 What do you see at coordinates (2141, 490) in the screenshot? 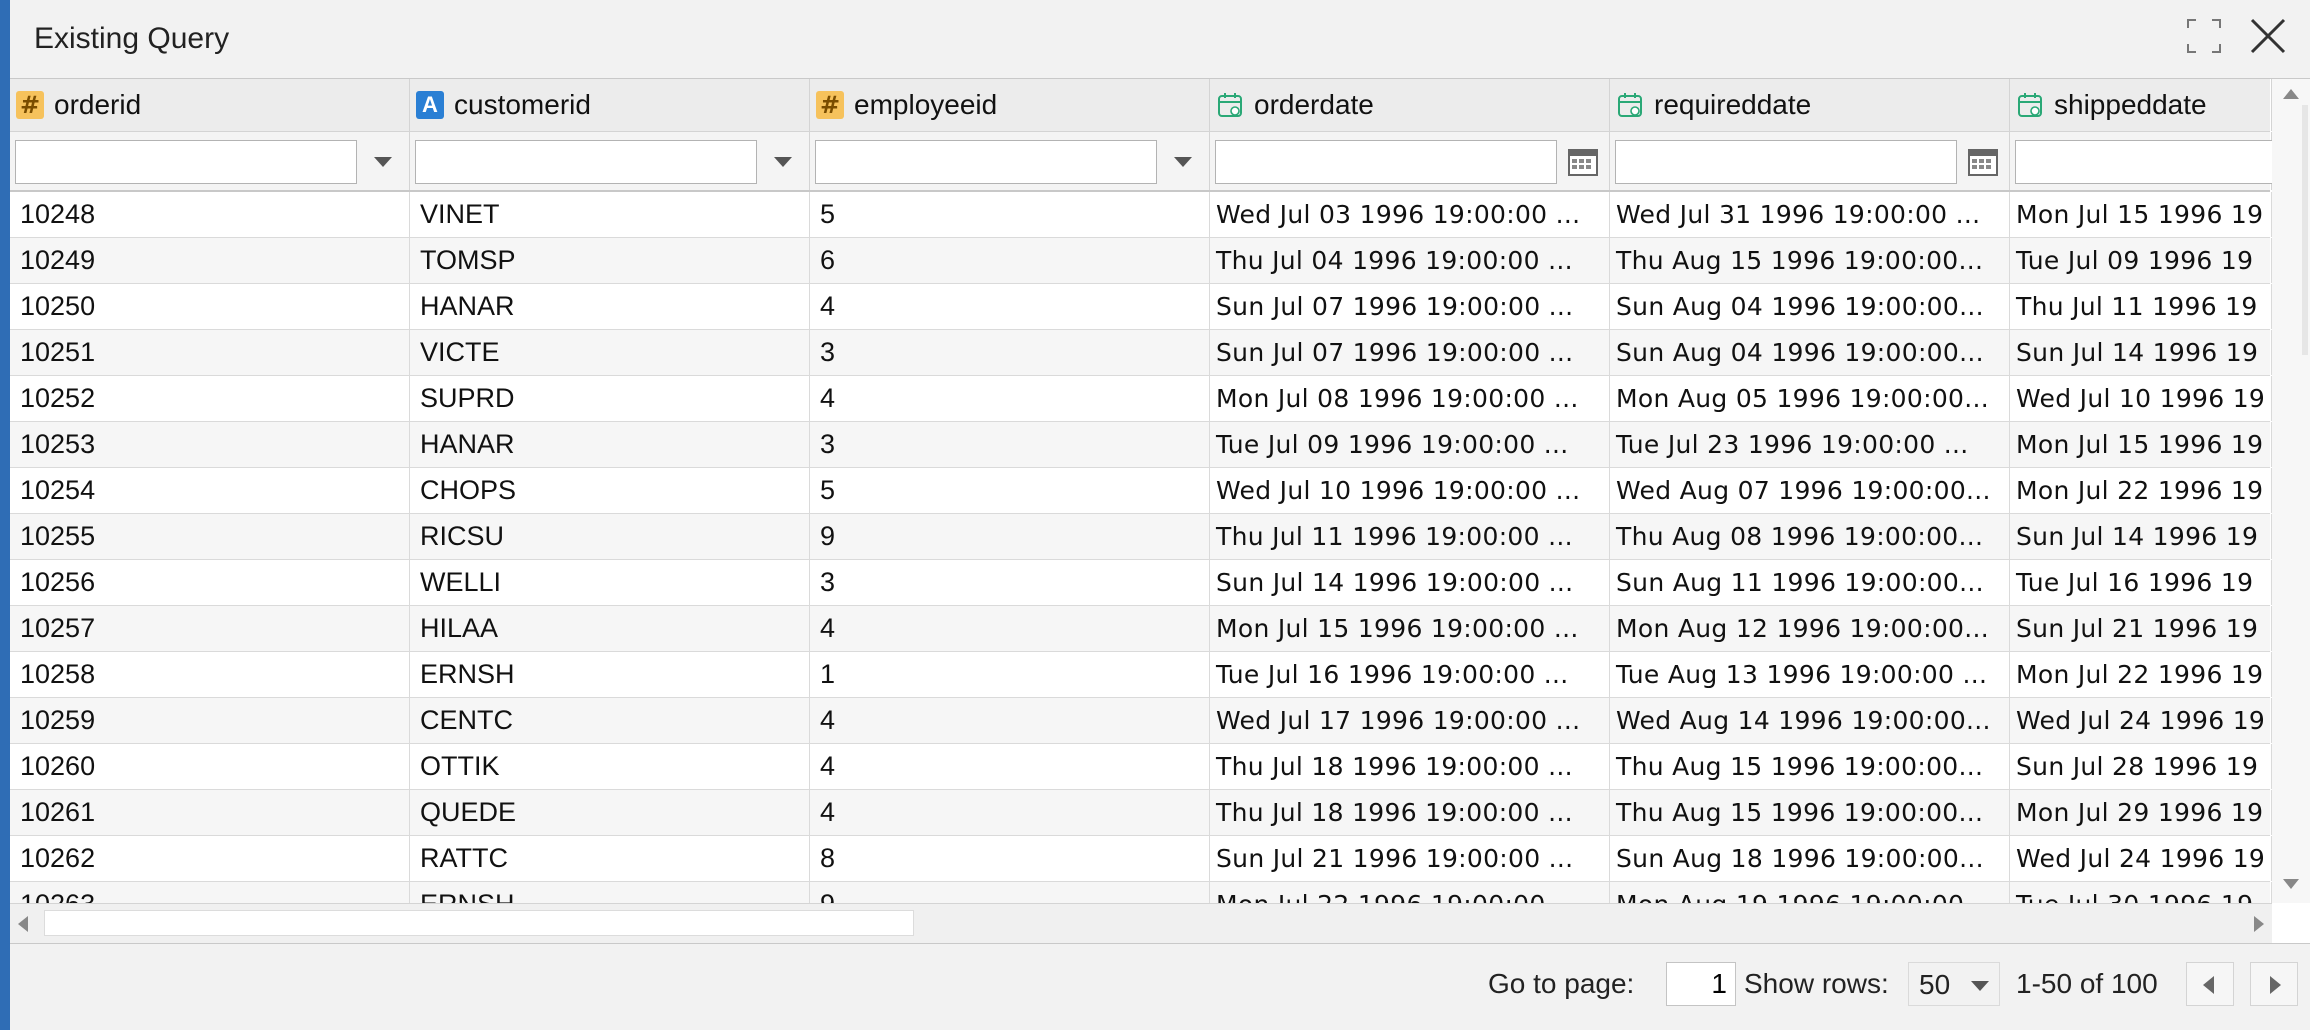
I see `cell-shippeddate: Mon Jul 22 1996 19` at bounding box center [2141, 490].